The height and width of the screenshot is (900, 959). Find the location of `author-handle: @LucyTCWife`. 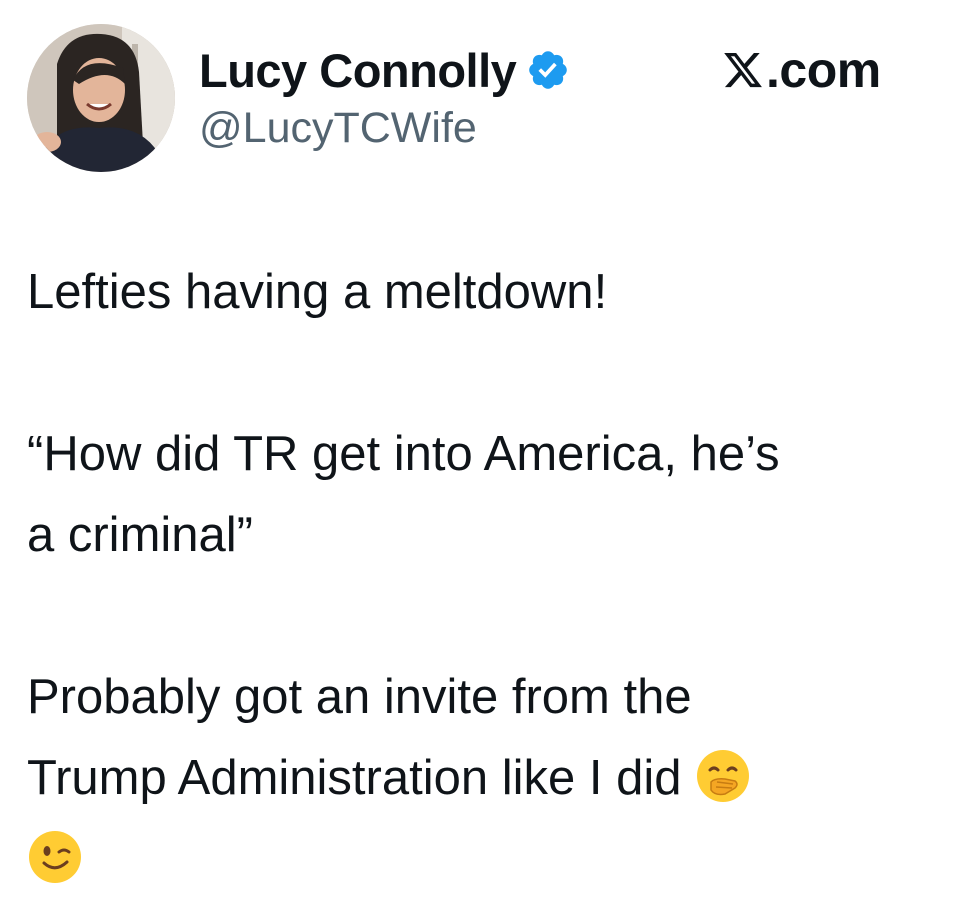

author-handle: @LucyTCWife is located at coordinates (338, 128).